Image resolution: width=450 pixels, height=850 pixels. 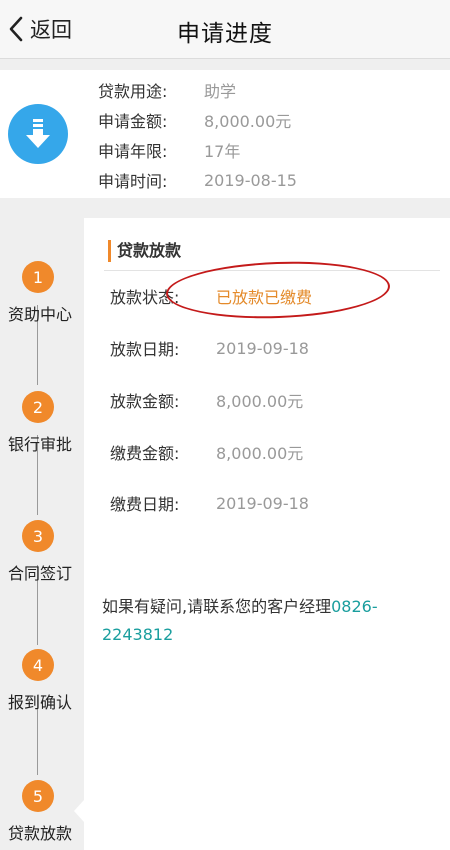 I want to click on detail-row-disburse-date: 放款日期: 2019-09-18, so click(x=209, y=349).